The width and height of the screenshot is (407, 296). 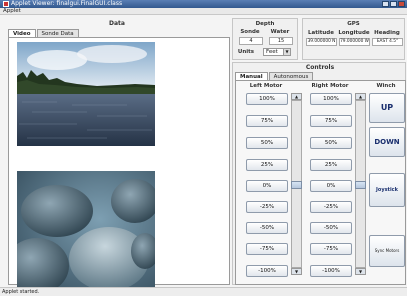 I want to click on controls-tabs: Manual Autonomous, so click(x=274, y=76).